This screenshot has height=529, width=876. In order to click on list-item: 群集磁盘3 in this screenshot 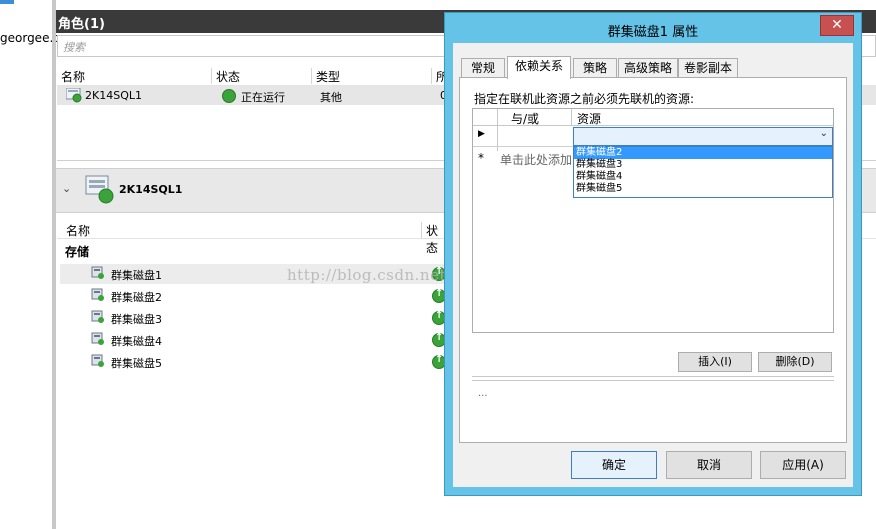, I will do `click(260, 318)`.